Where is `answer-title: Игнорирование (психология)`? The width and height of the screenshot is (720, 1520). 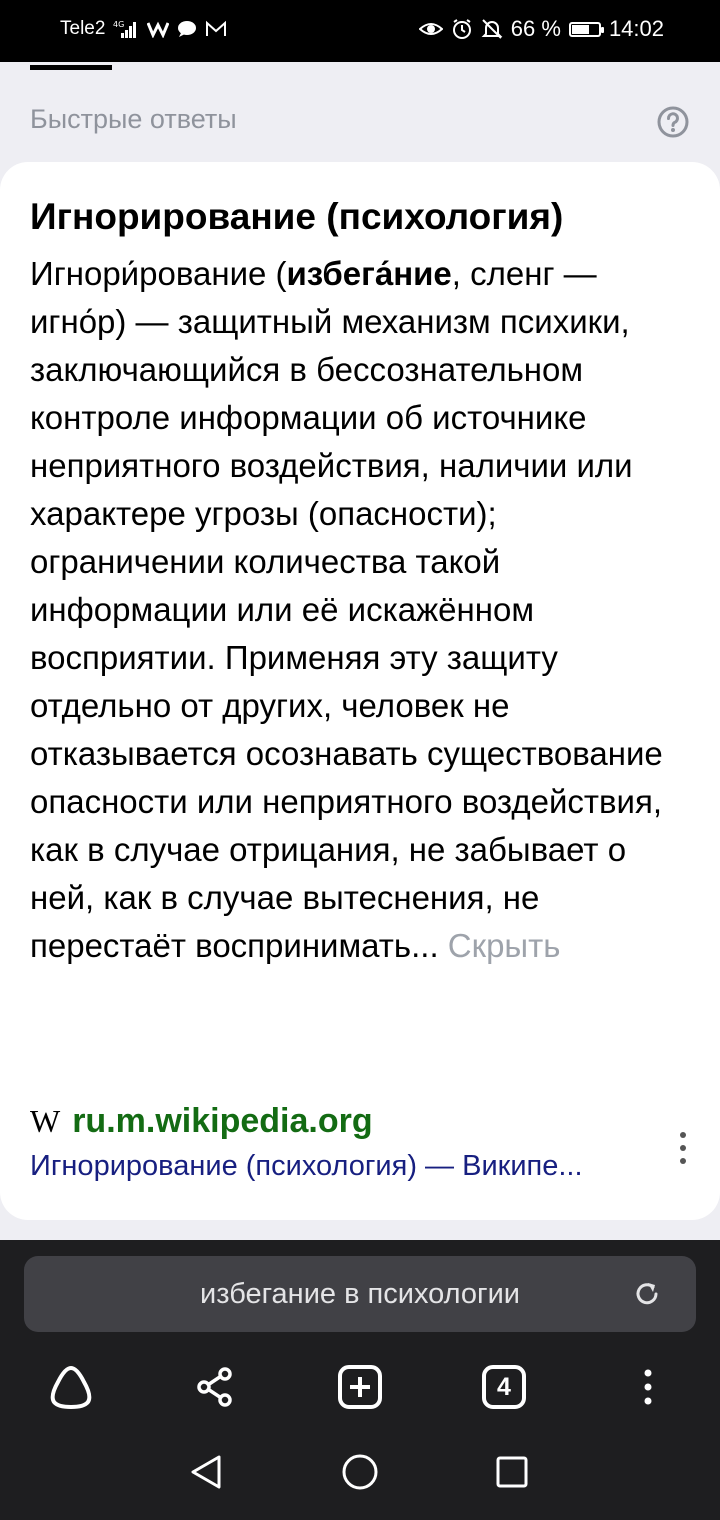
answer-title: Игнорирование (психология) is located at coordinates (297, 216).